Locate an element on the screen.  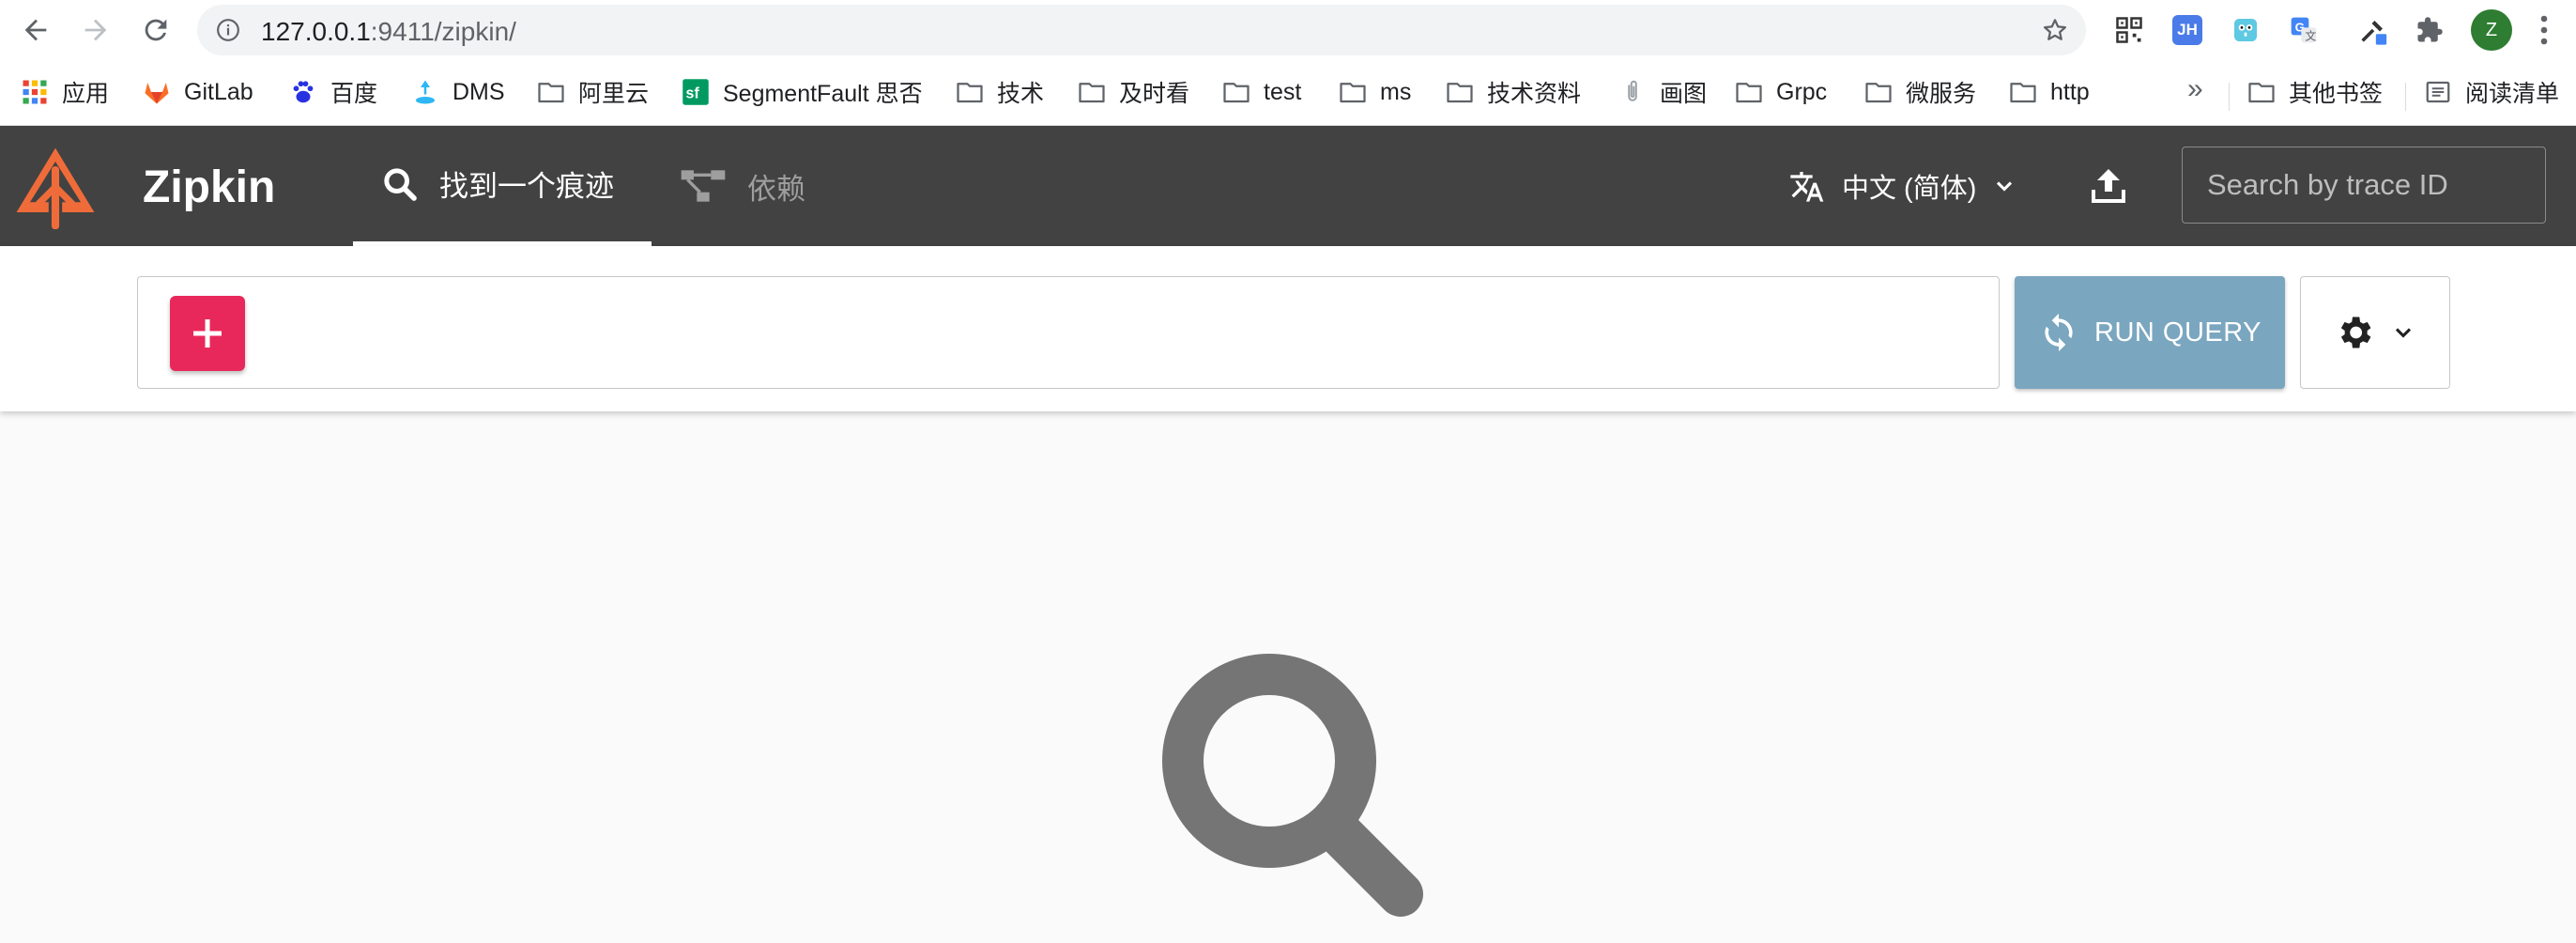
segmentfault-icon: sf is located at coordinates (696, 92).